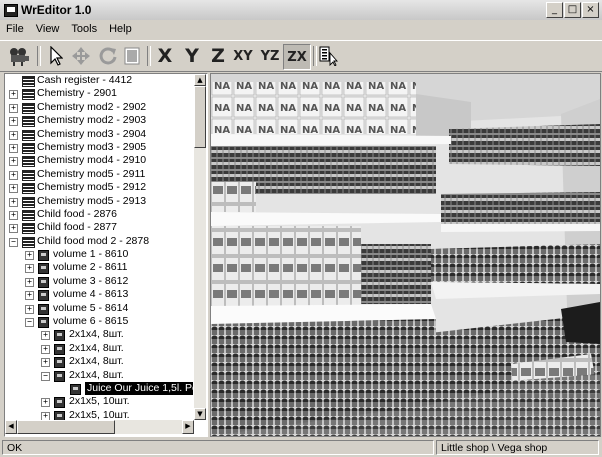 The width and height of the screenshot is (602, 457). What do you see at coordinates (99, 295) in the screenshot?
I see `tree-row: + volume 4 - 8613` at bounding box center [99, 295].